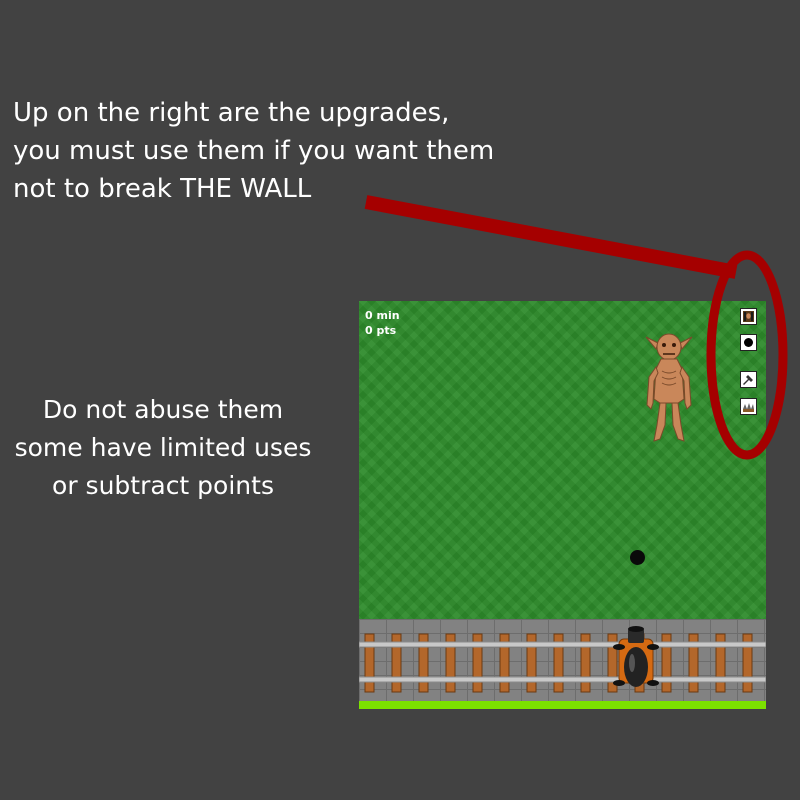 The width and height of the screenshot is (800, 800). I want to click on upgrade-hammer-button, so click(748, 379).